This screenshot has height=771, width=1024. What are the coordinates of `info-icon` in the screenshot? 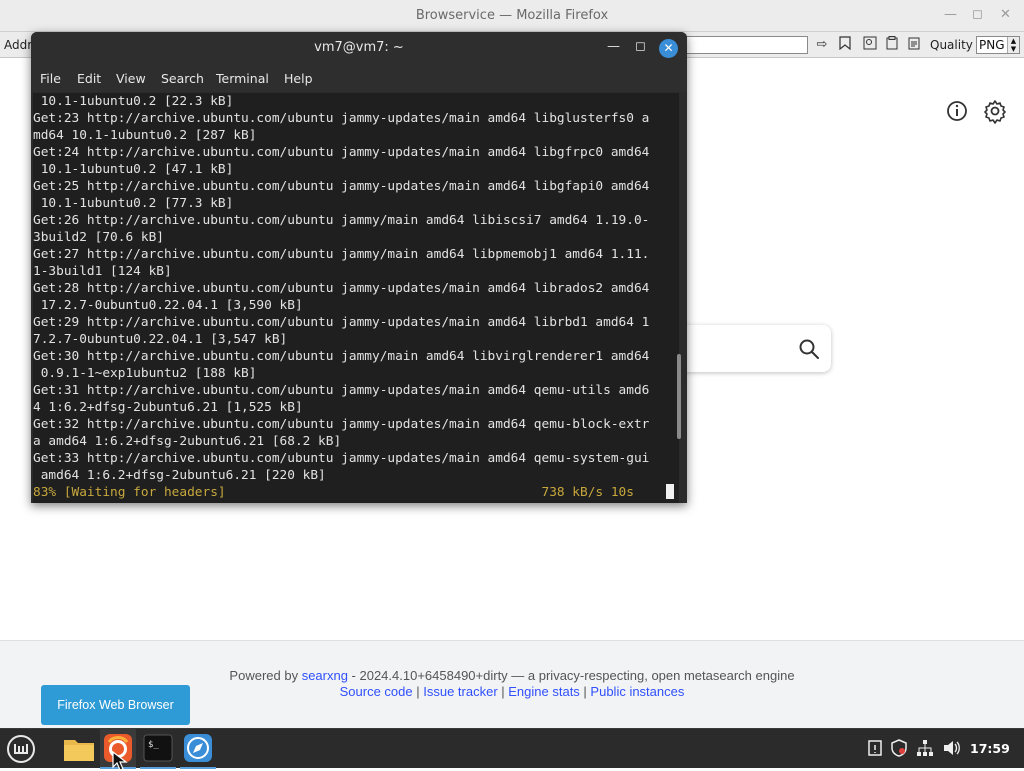 It's located at (957, 111).